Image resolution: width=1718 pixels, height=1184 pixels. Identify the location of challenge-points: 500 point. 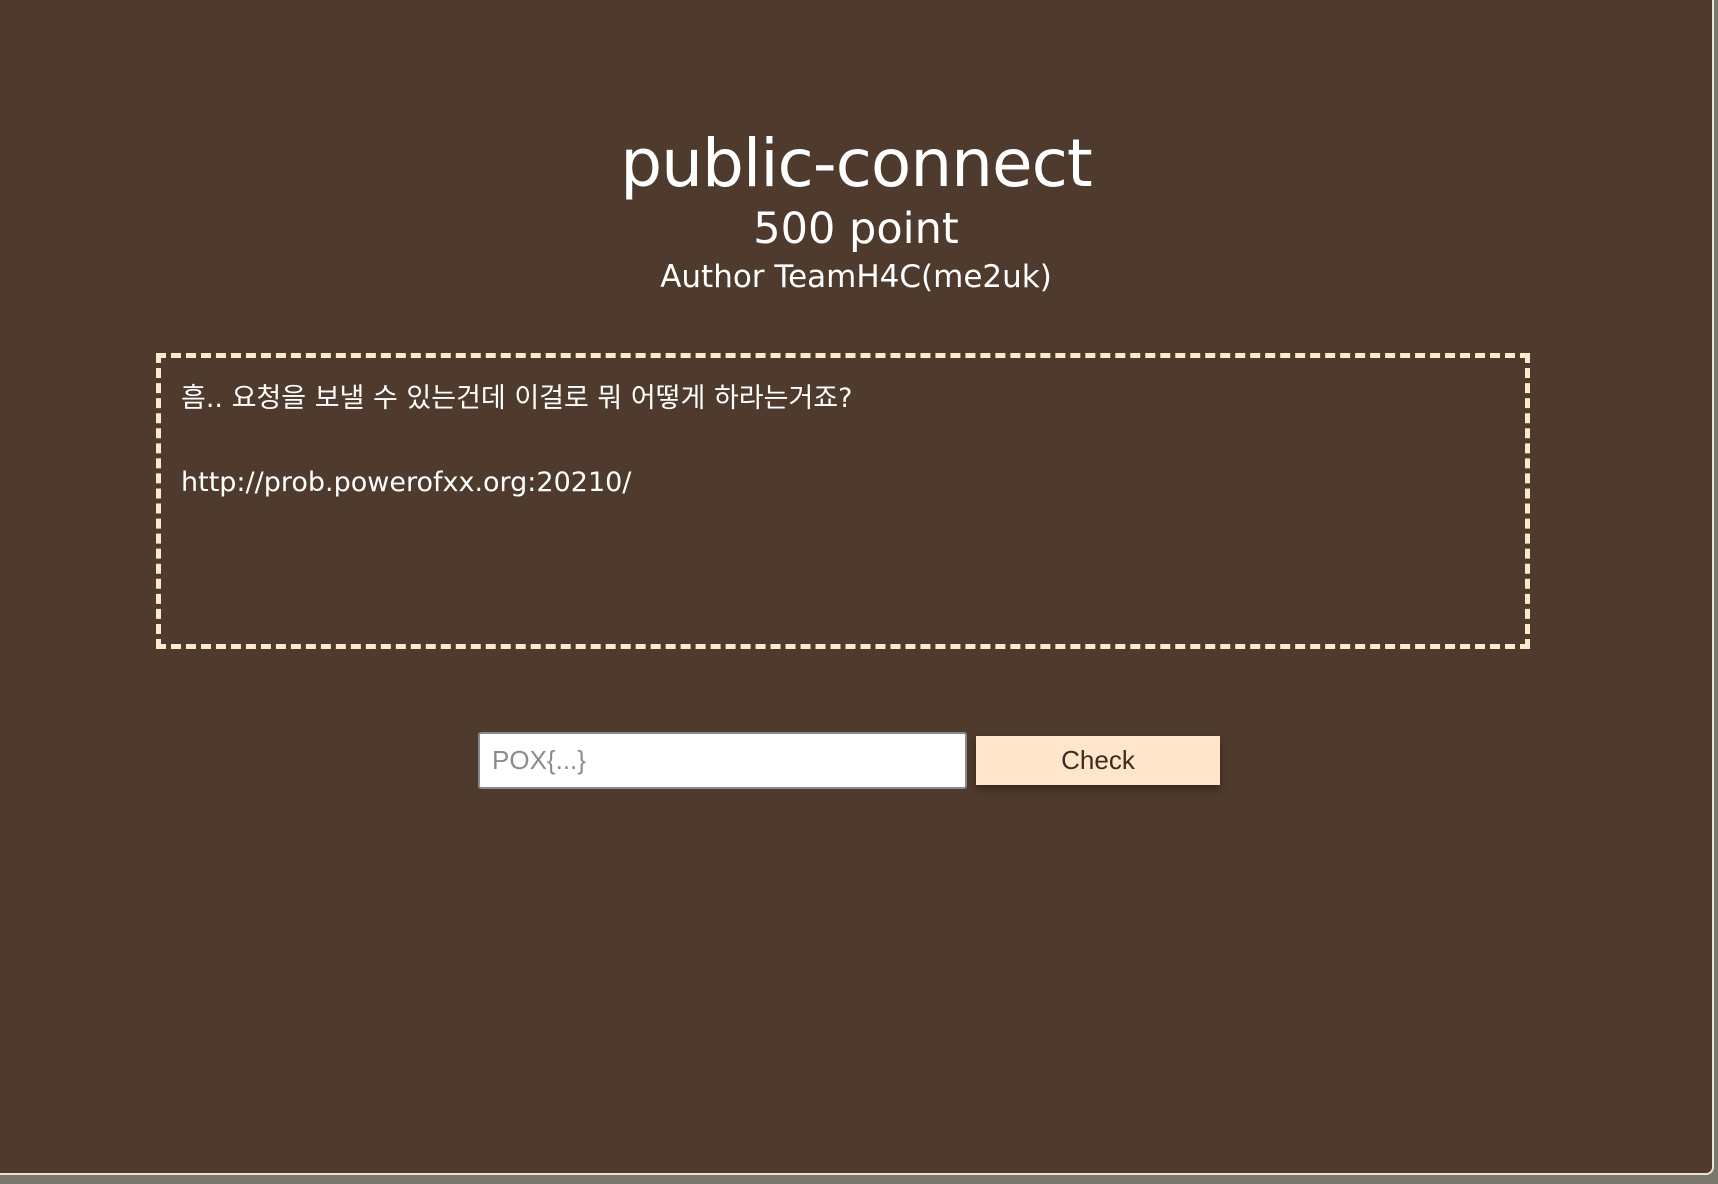
(856, 229).